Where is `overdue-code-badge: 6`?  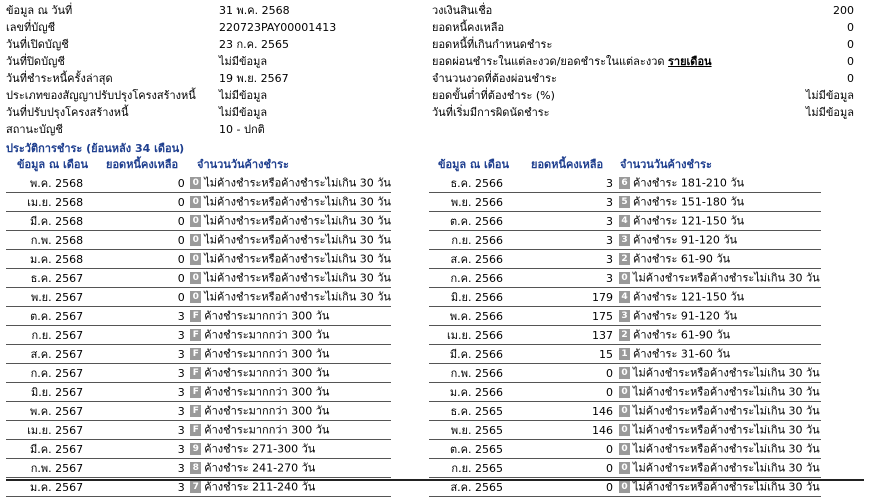 overdue-code-badge: 6 is located at coordinates (624, 183).